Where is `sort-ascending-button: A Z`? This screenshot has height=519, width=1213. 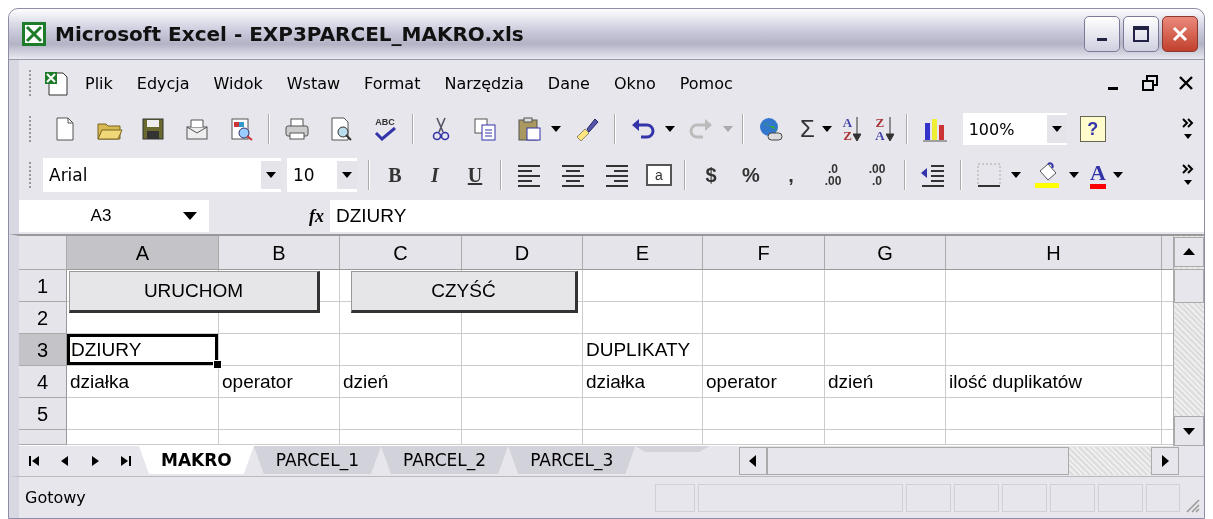 sort-ascending-button: A Z is located at coordinates (852, 129).